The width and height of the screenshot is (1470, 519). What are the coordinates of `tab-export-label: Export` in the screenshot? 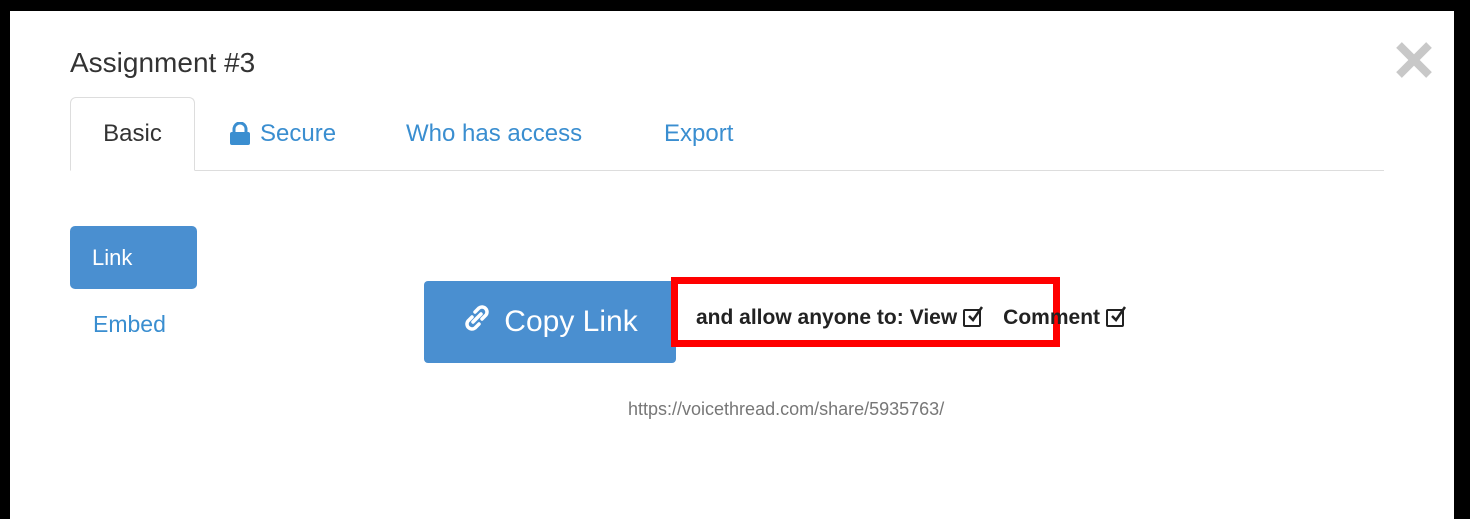 It's located at (699, 133).